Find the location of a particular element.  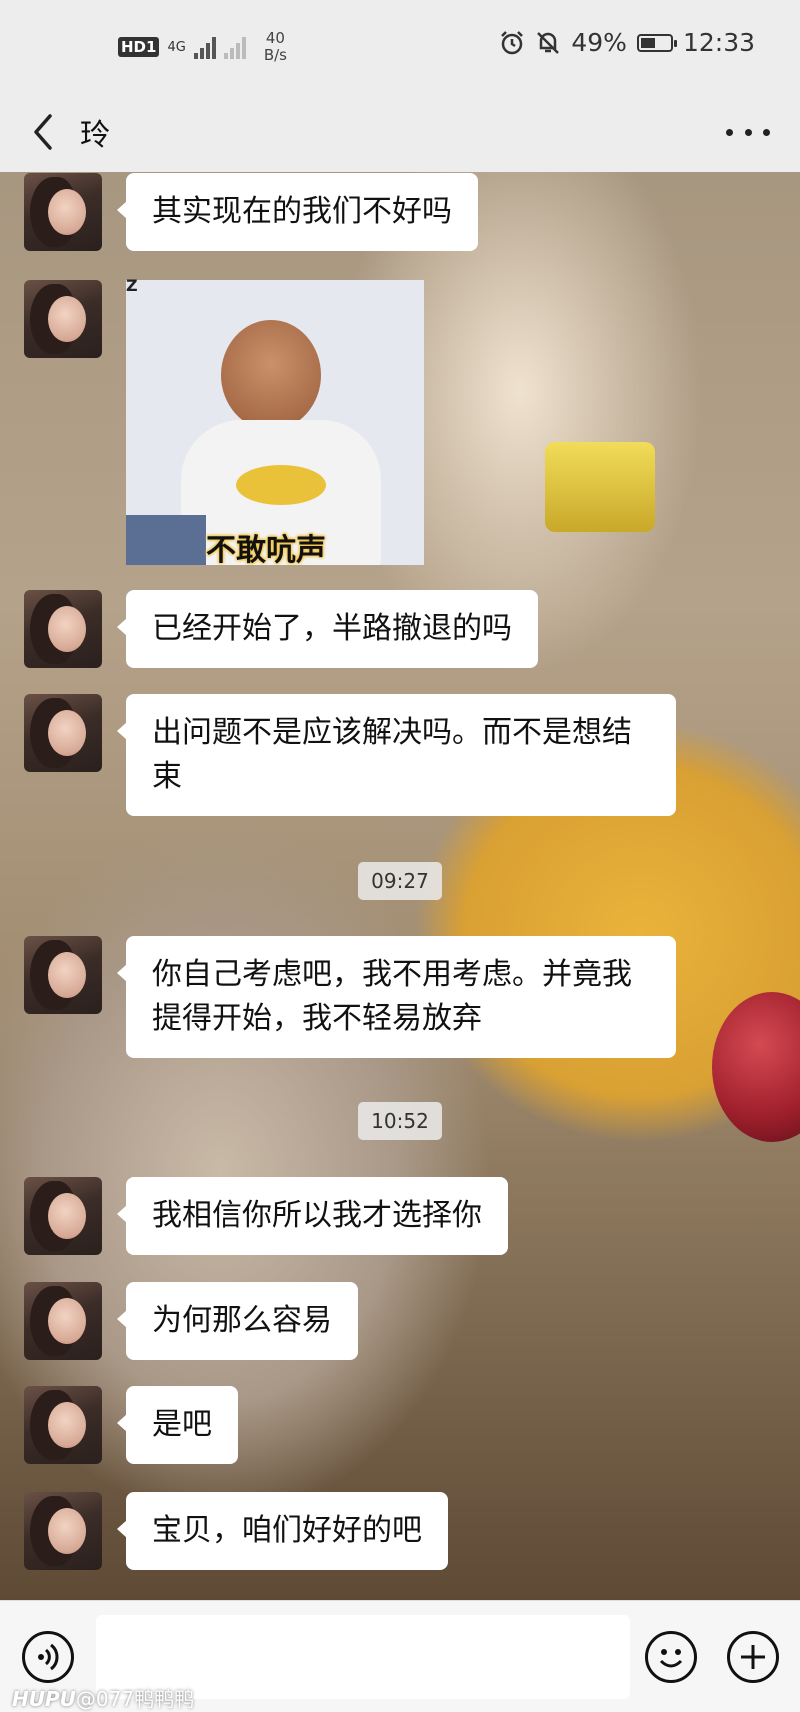

message-bubble: 我相信你所以我才选择你 is located at coordinates (312, 1216).